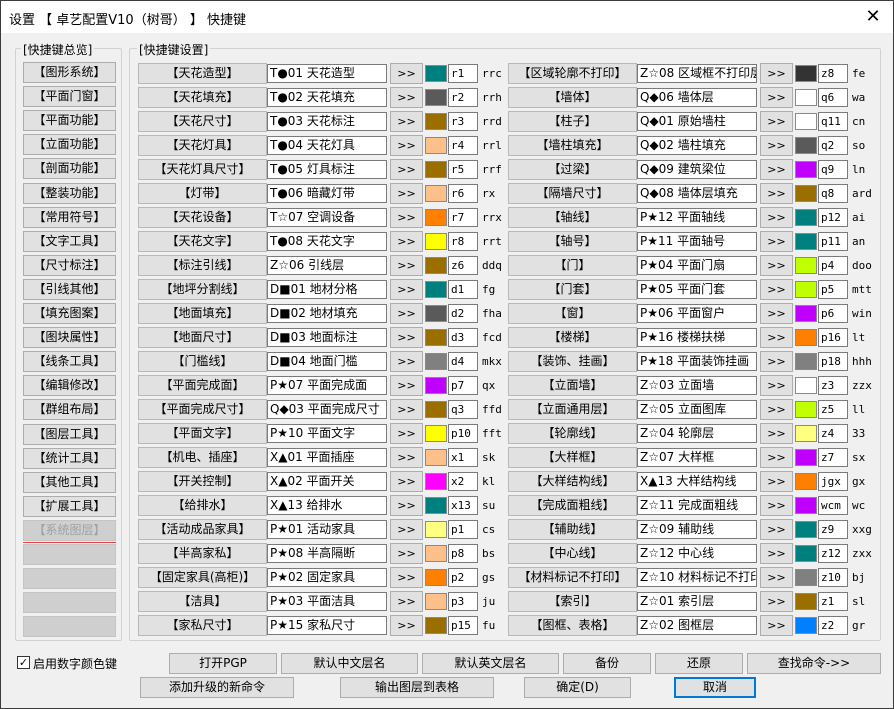 This screenshot has height=709, width=894. Describe the element at coordinates (572, 433) in the screenshot. I see `category-button: 【轮廓线】` at that location.